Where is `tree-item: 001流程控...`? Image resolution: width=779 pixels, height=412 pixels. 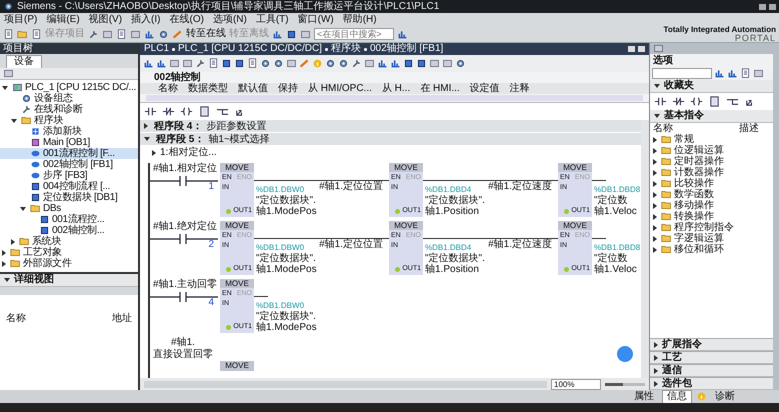 tree-item: 001流程控... is located at coordinates (69, 219).